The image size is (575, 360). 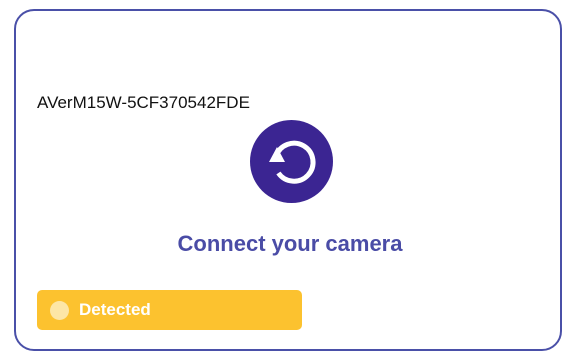 What do you see at coordinates (290, 243) in the screenshot?
I see `connect-title: Connect your camera` at bounding box center [290, 243].